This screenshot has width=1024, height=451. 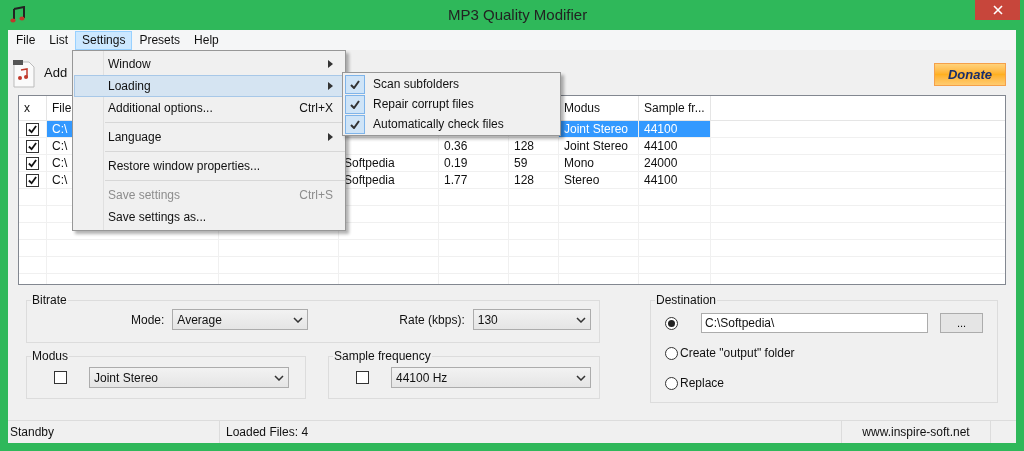 What do you see at coordinates (209, 108) in the screenshot?
I see `menu-entry: Additional options... Ctrl+X` at bounding box center [209, 108].